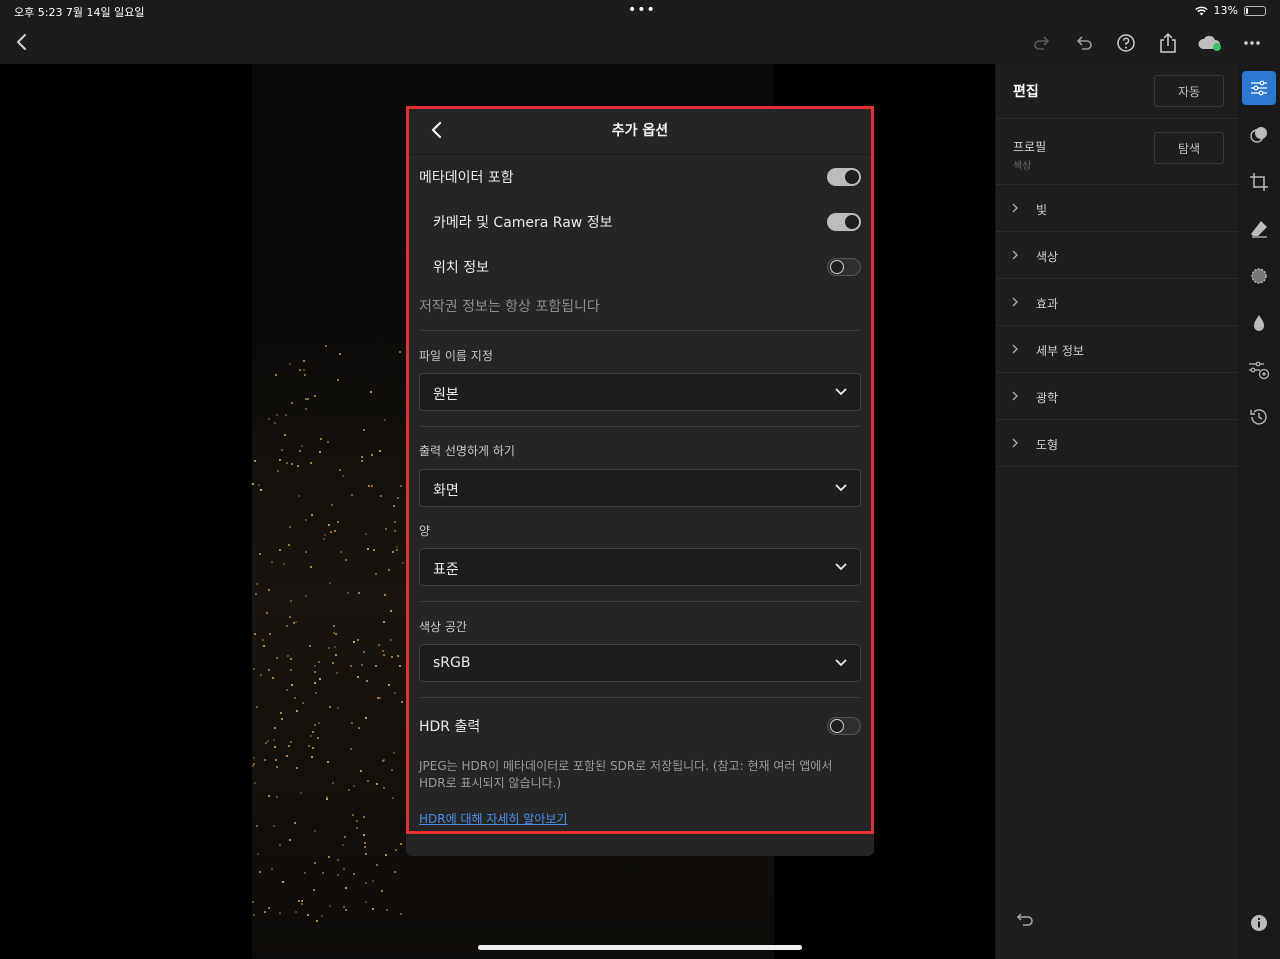 The width and height of the screenshot is (1280, 959). What do you see at coordinates (1022, 166) in the screenshot?
I see `profile-value: 색상` at bounding box center [1022, 166].